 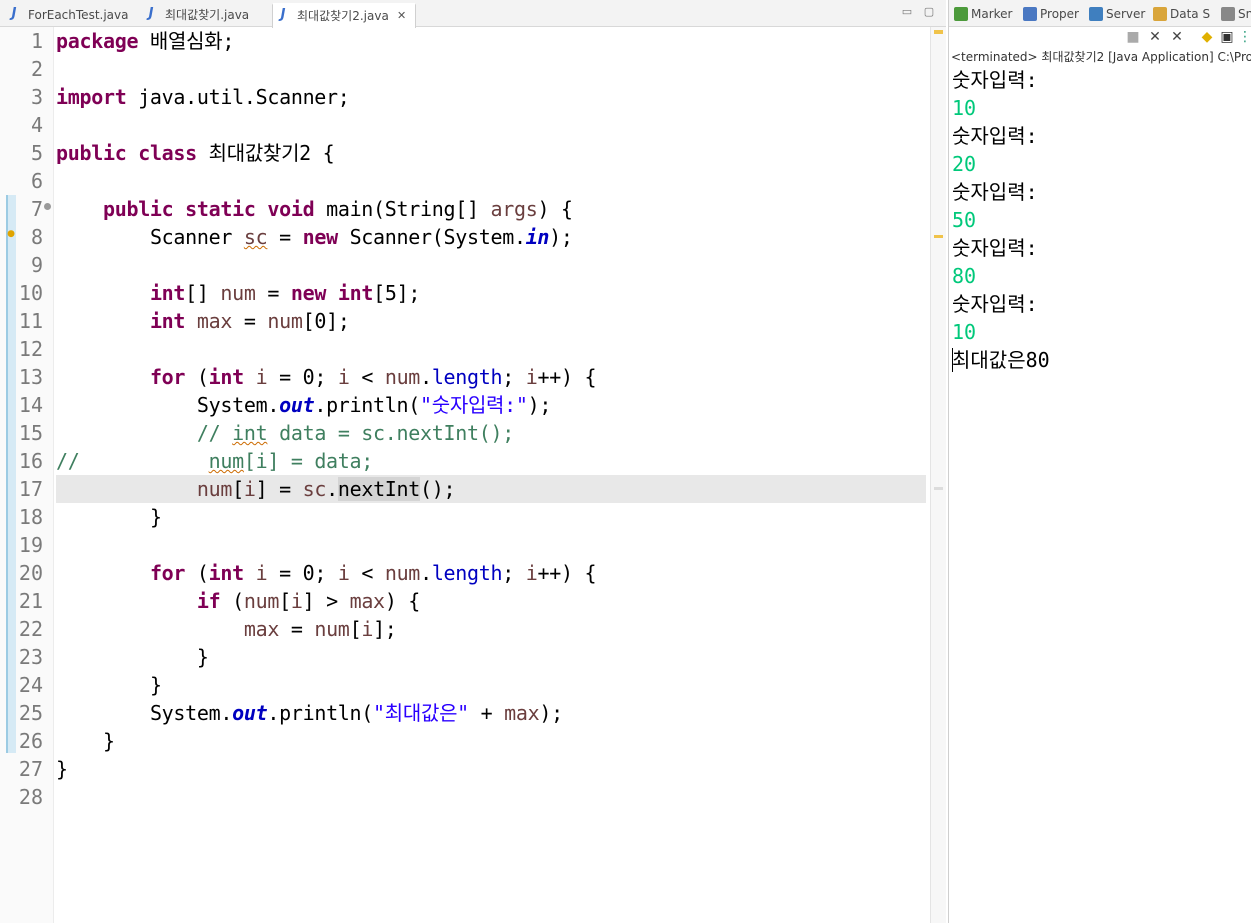 I want to click on properties-icon, so click(x=1030, y=14).